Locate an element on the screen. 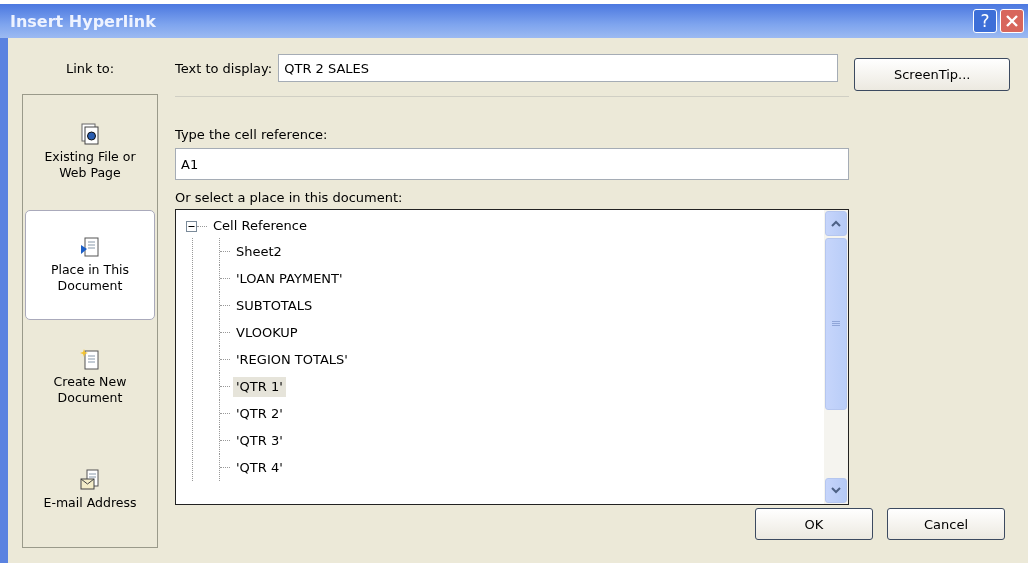 Image resolution: width=1028 pixels, height=563 pixels. tree-node: VLOOKUP is located at coordinates (267, 332).